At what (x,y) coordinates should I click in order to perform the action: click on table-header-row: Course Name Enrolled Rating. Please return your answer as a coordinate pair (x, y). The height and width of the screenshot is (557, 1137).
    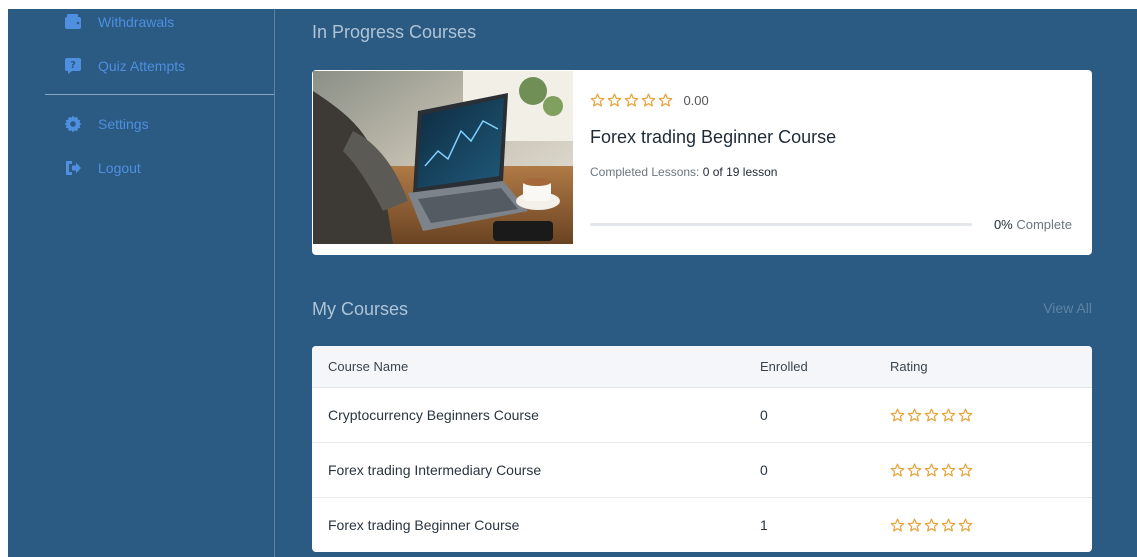
    Looking at the image, I should click on (702, 367).